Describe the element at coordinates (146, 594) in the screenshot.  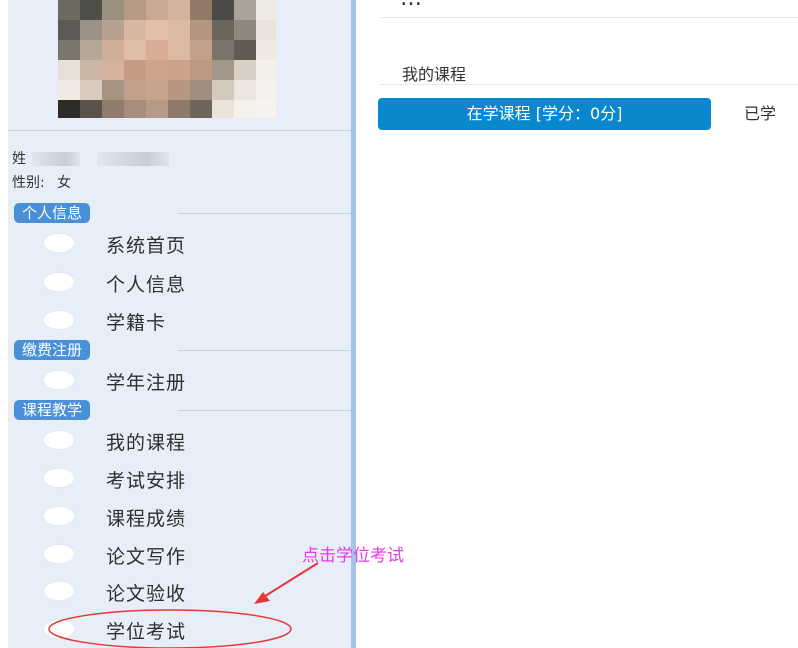
I see `nav-item-label: 论文验收` at that location.